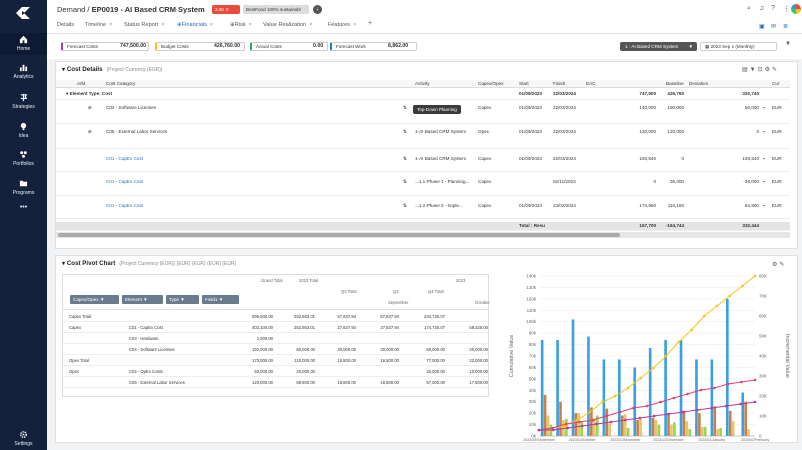 Image resolution: width=802 pixels, height=450 pixels. What do you see at coordinates (342, 25) in the screenshot?
I see `tab-features: Features ×` at bounding box center [342, 25].